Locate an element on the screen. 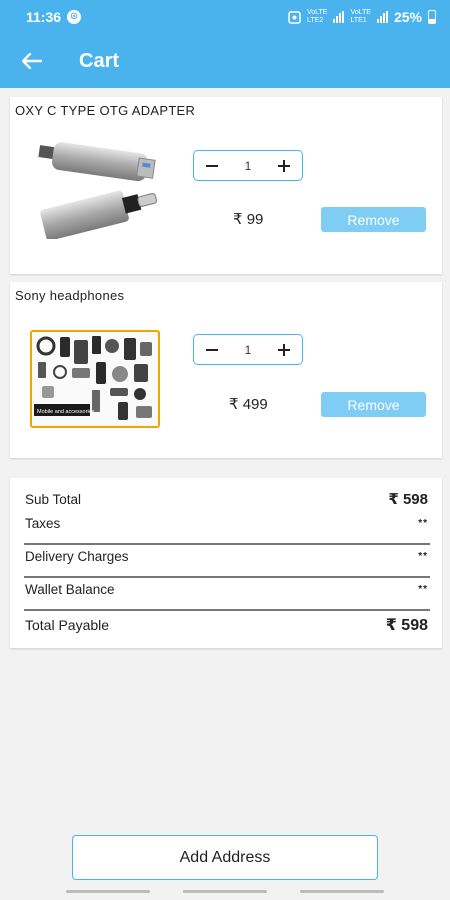 The height and width of the screenshot is (900, 450). app-bar: Cart is located at coordinates (225, 61).